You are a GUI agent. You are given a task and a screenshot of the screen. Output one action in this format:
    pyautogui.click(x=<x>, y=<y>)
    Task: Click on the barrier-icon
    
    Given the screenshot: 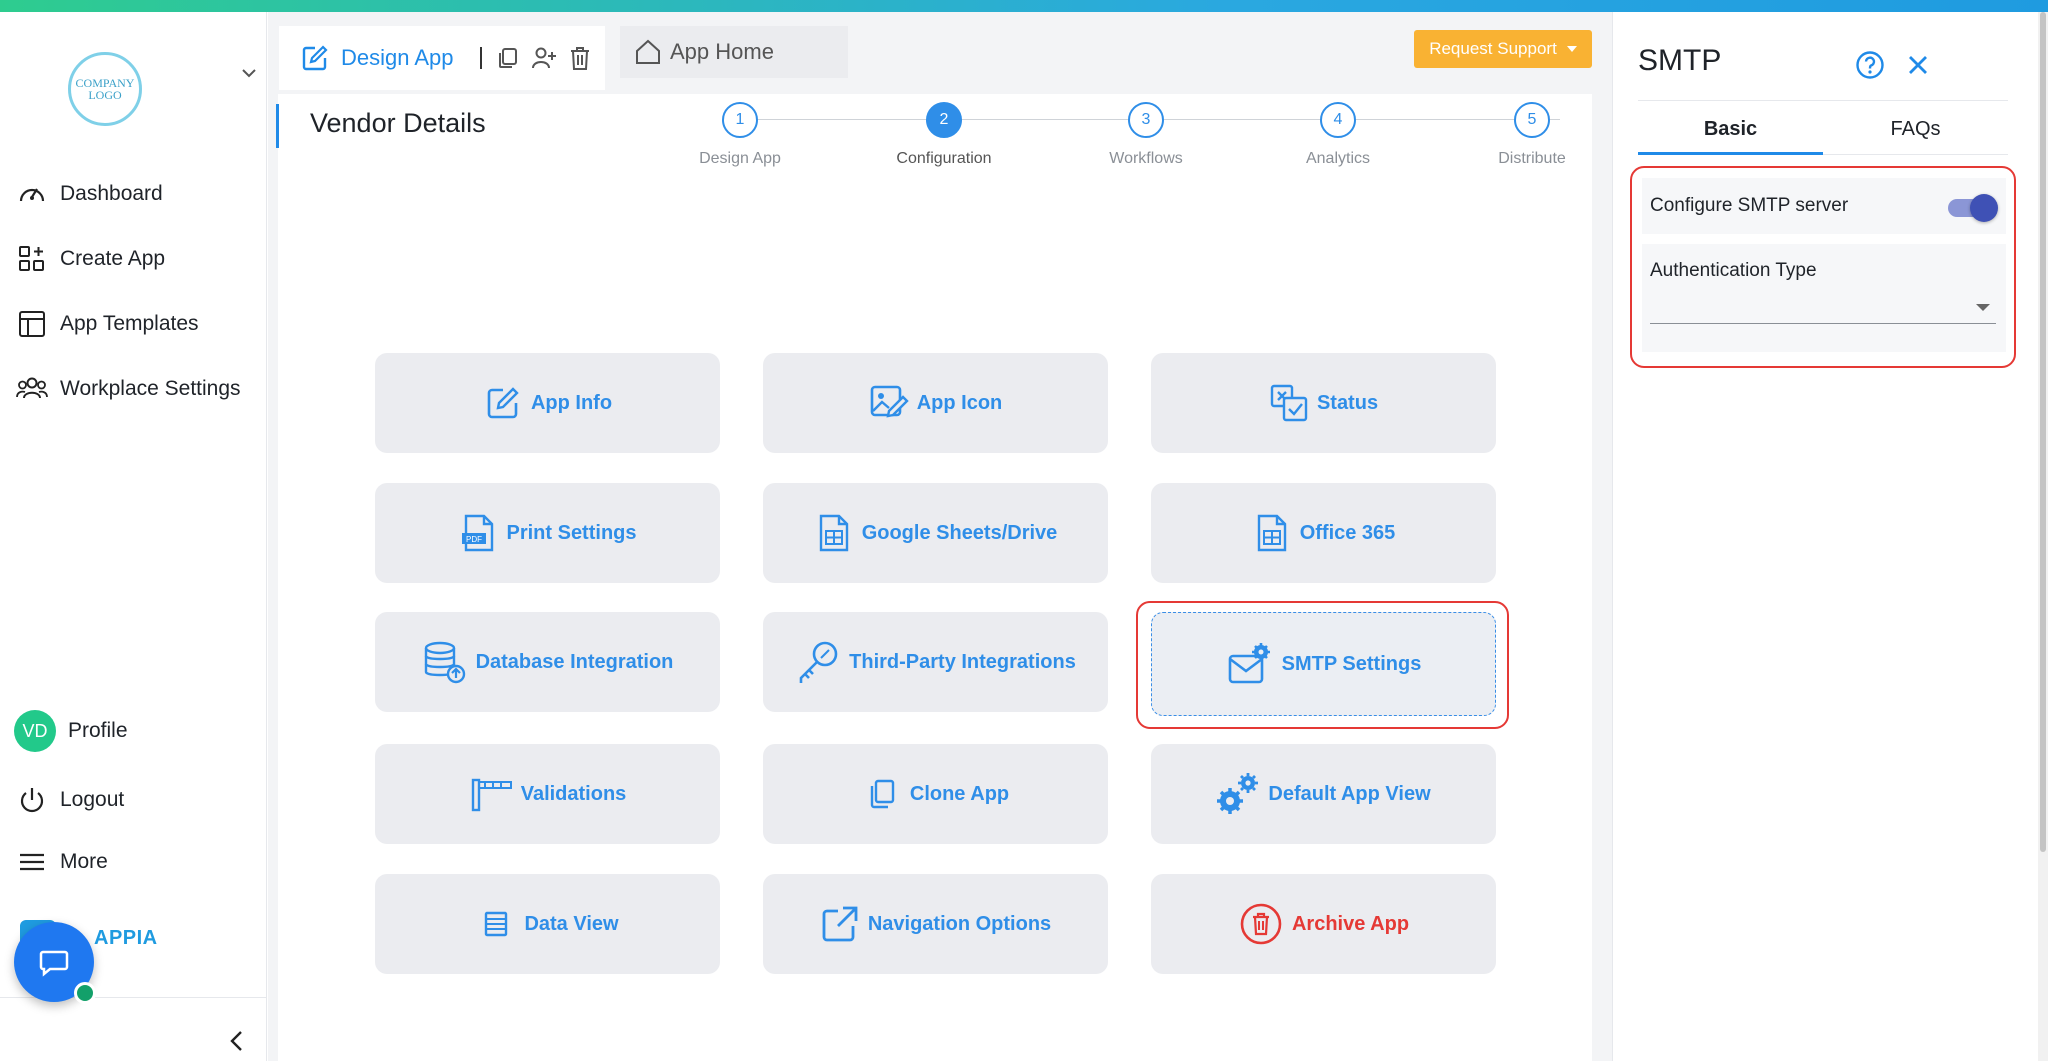 What is the action you would take?
    pyautogui.click(x=491, y=794)
    